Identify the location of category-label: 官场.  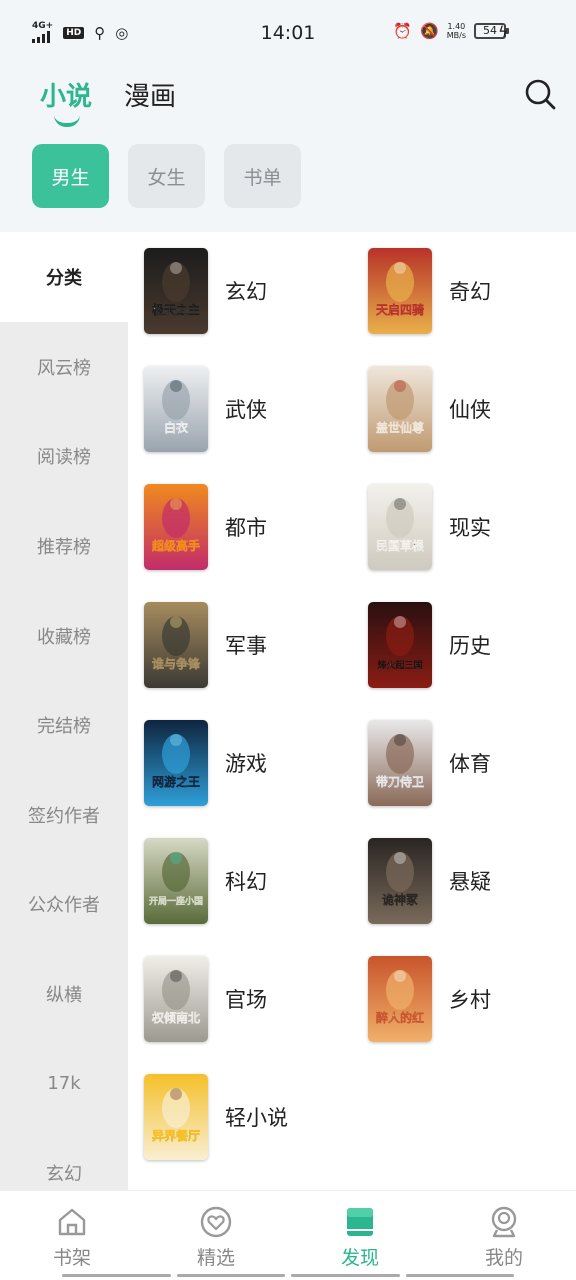
(246, 1000).